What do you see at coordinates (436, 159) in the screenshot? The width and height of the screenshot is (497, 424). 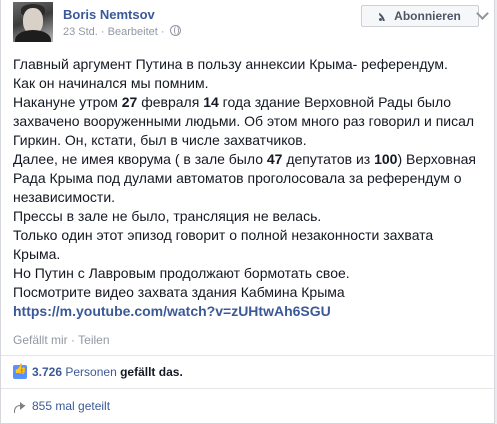 I see `text-segment: ) Верховная` at bounding box center [436, 159].